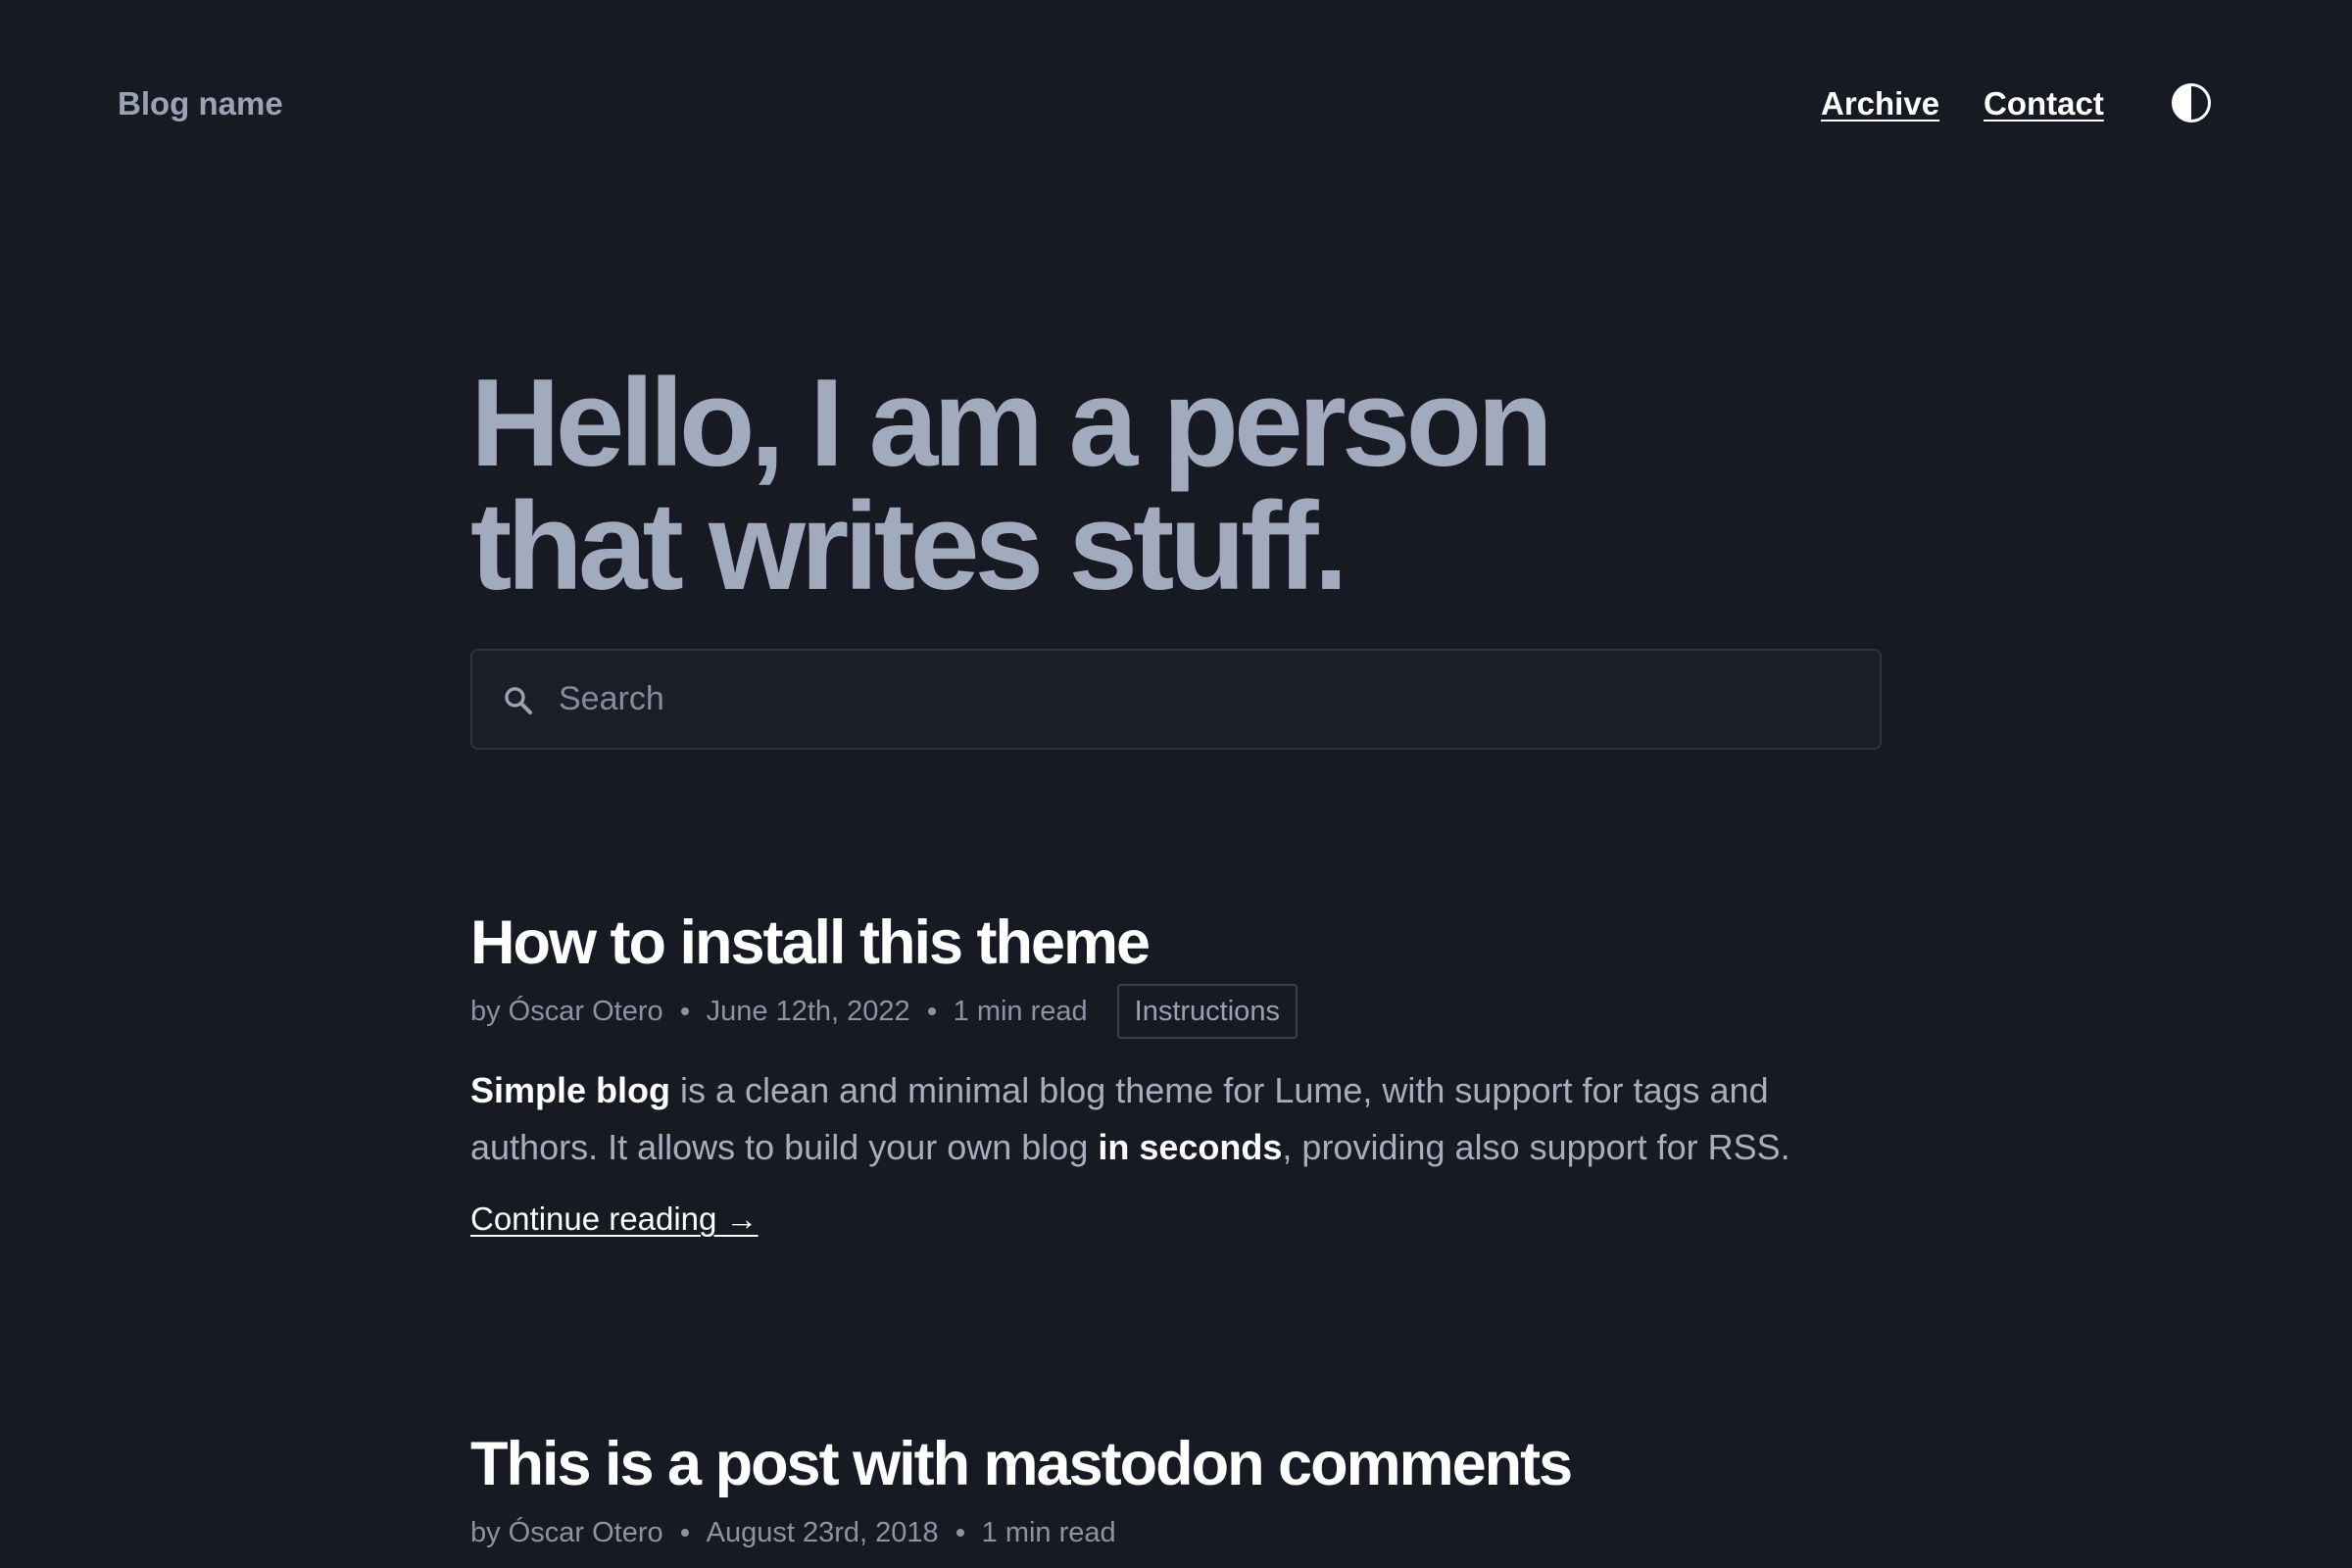  Describe the element at coordinates (1536, 1147) in the screenshot. I see `excerpt-text: , providing also support for RSS.` at that location.